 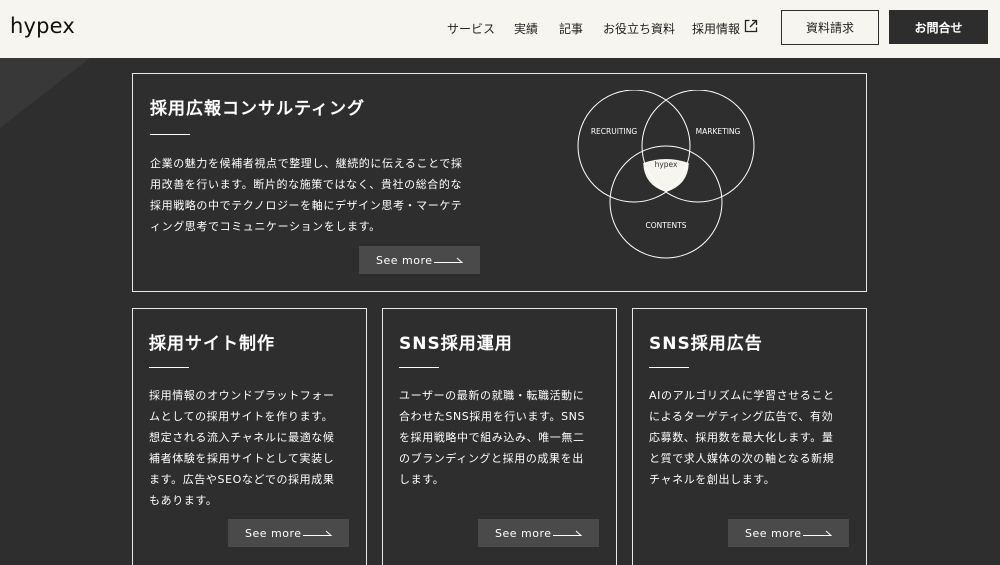 What do you see at coordinates (639, 28) in the screenshot?
I see `nav-resources: お役立ち資料` at bounding box center [639, 28].